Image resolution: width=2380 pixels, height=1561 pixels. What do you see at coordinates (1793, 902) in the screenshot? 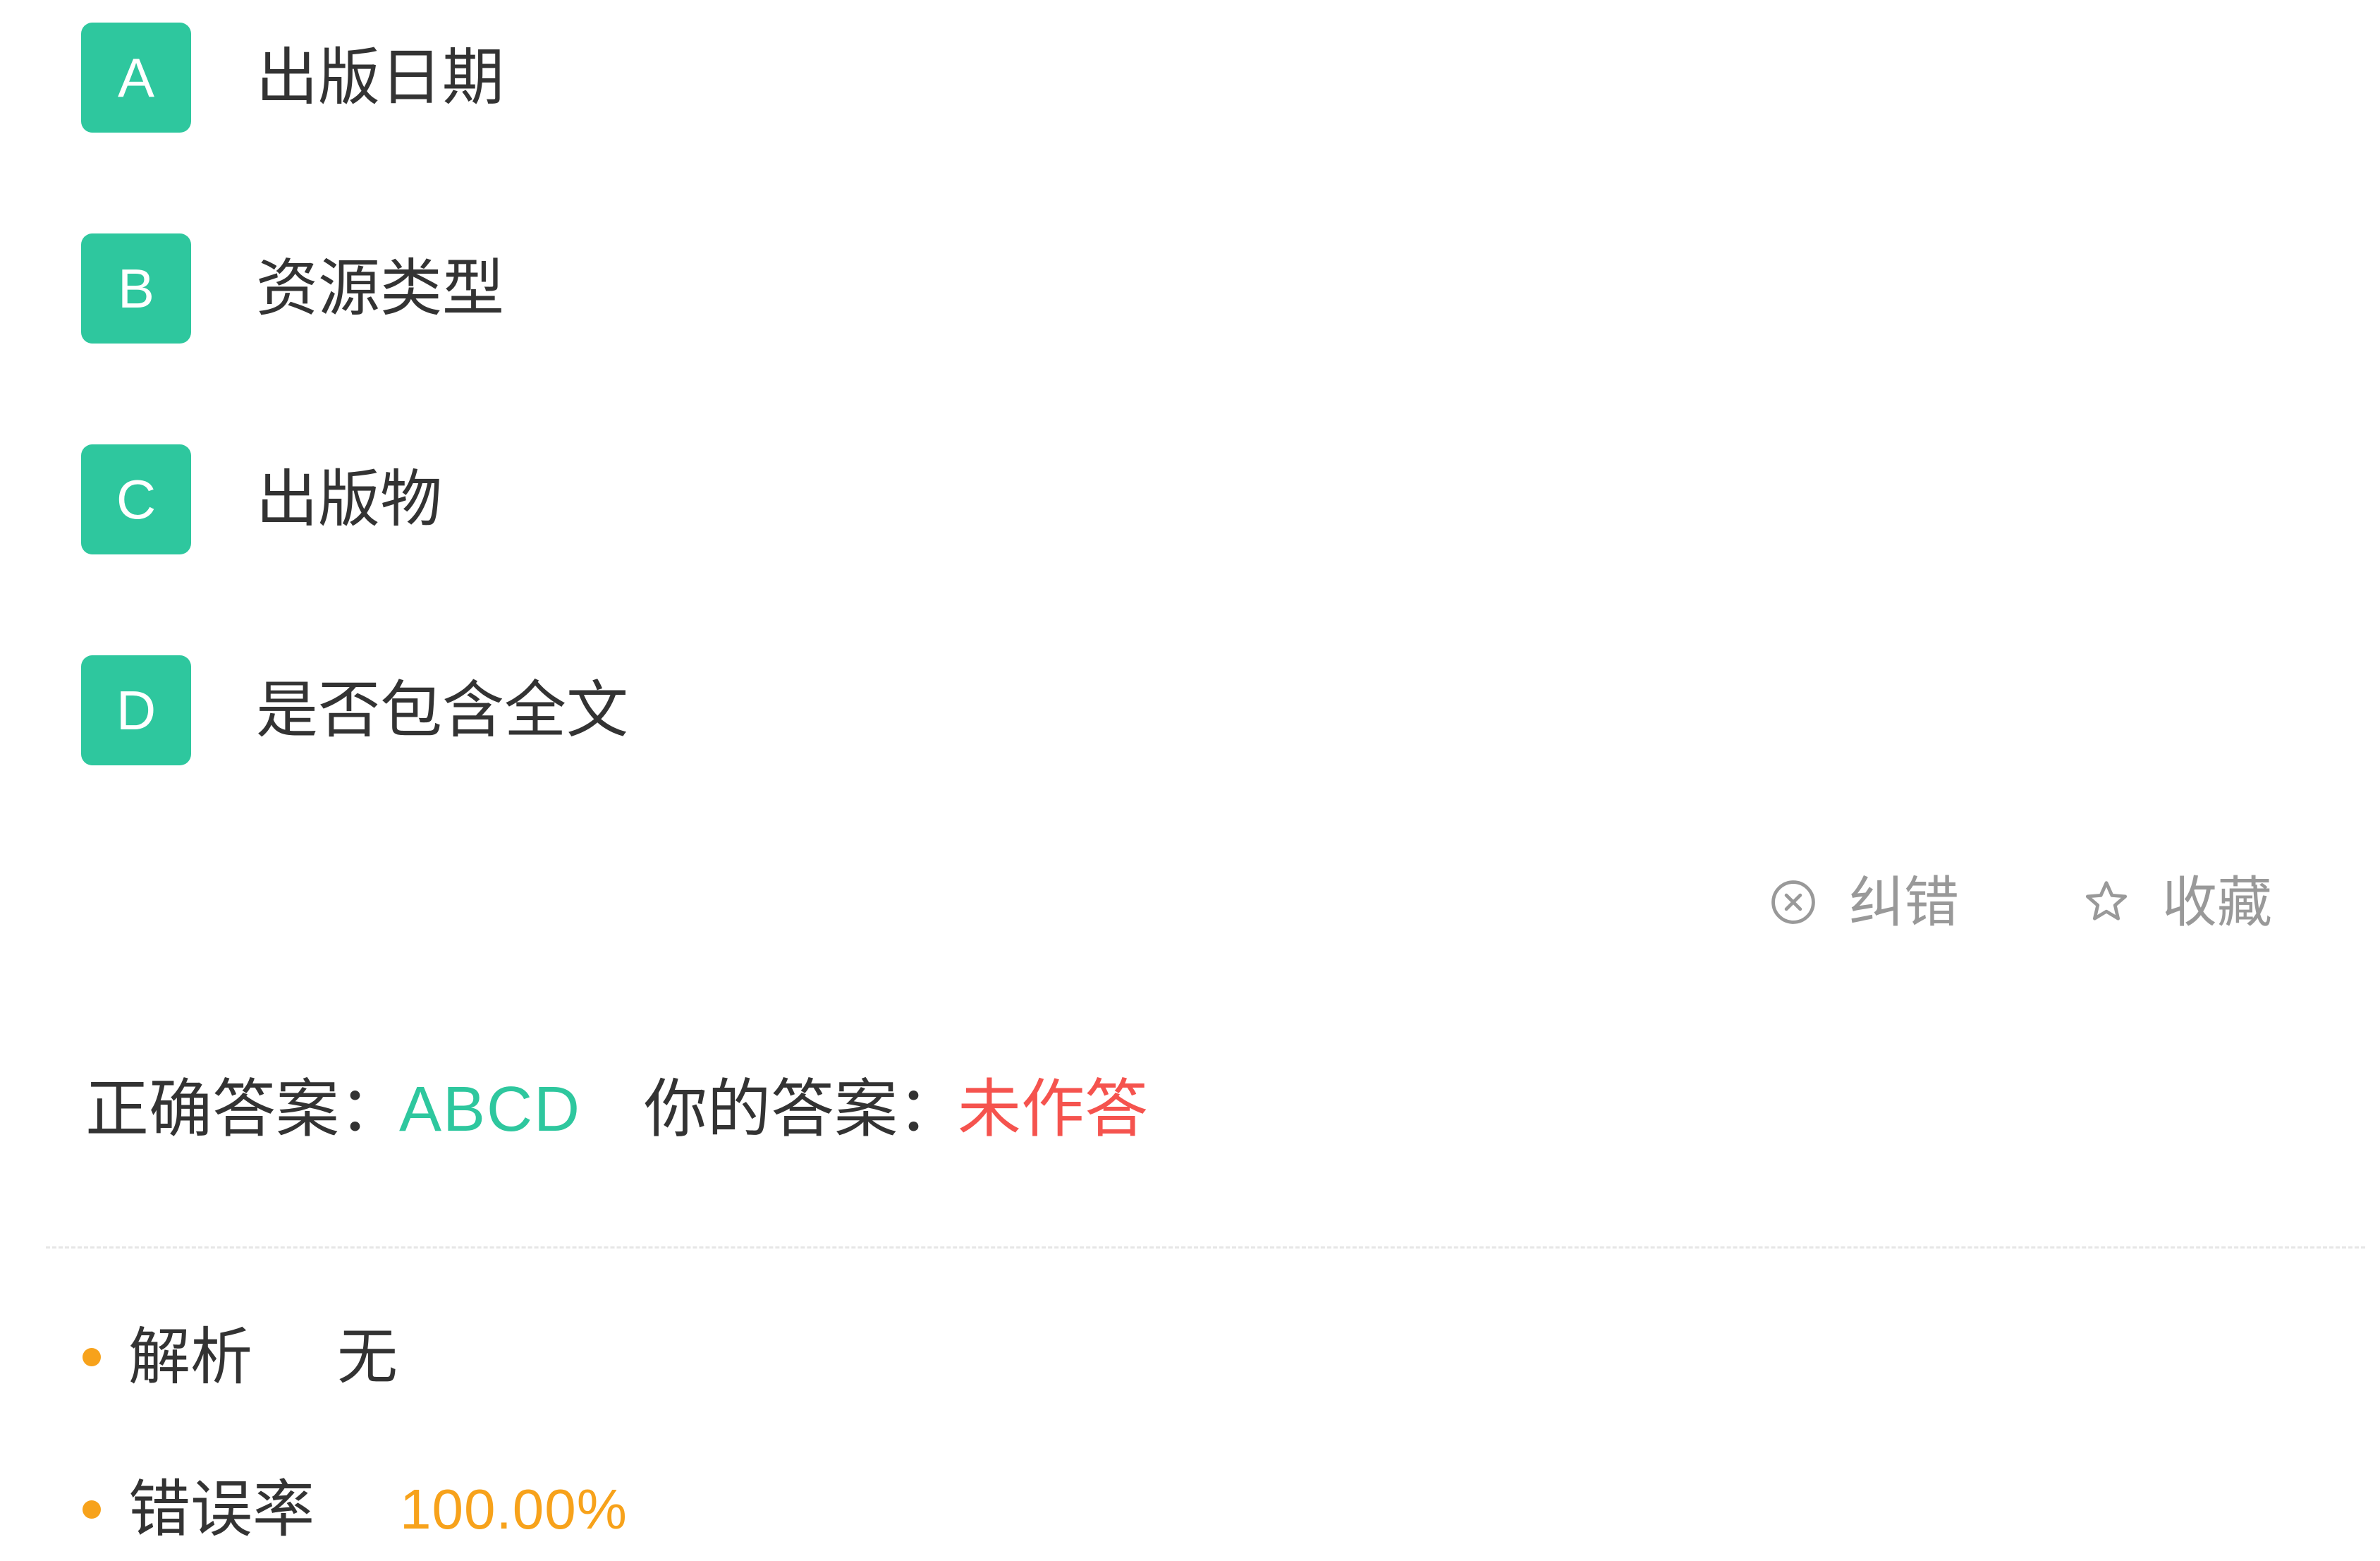
I see `circle-x-icon` at bounding box center [1793, 902].